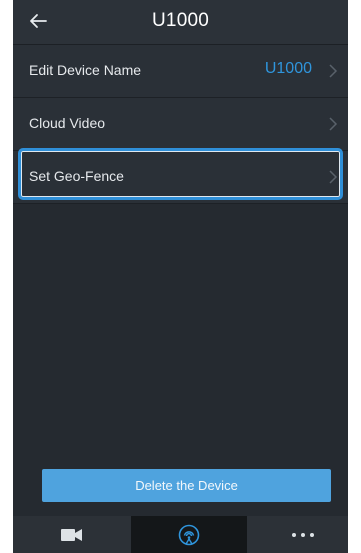 This screenshot has width=361, height=553. I want to click on tab-video, so click(72, 534).